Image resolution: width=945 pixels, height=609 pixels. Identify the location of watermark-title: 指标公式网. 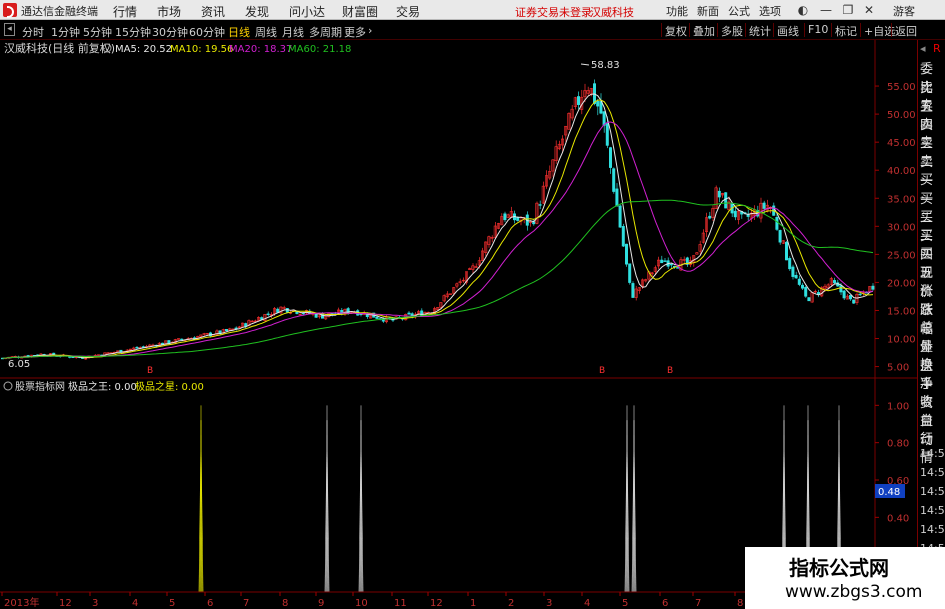
(839, 568).